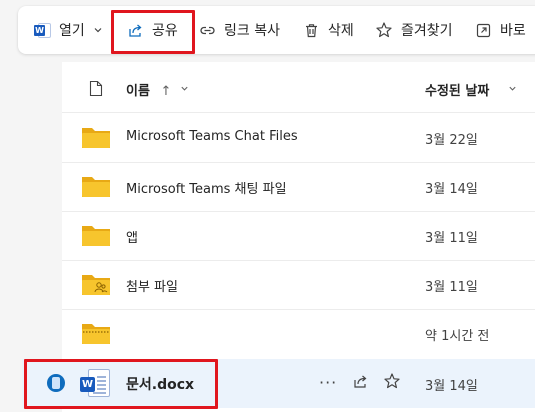 This screenshot has width=535, height=412. What do you see at coordinates (96, 285) in the screenshot?
I see `shared-folder-icon` at bounding box center [96, 285].